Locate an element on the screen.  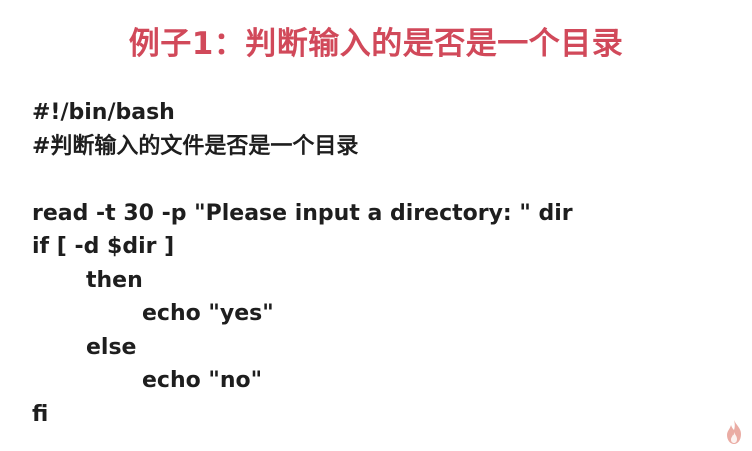
code-line-echo-no: echo "no" is located at coordinates (202, 380).